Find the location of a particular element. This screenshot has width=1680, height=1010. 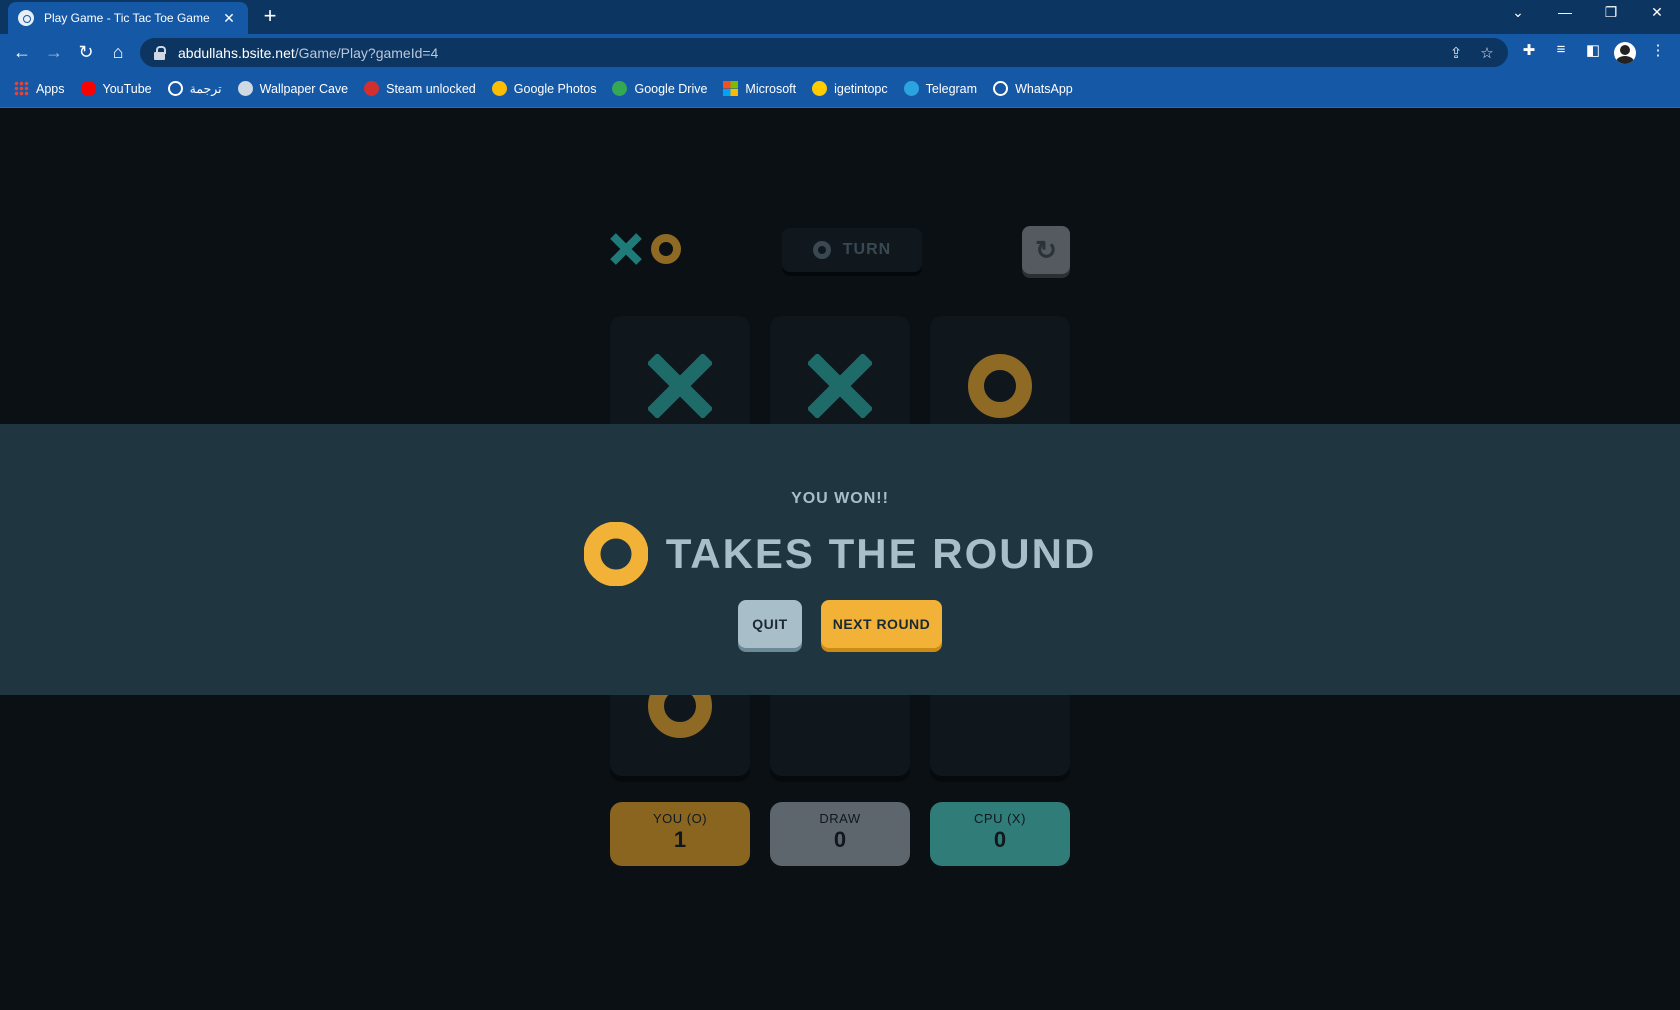

reload-button: ↻ is located at coordinates (86, 52).